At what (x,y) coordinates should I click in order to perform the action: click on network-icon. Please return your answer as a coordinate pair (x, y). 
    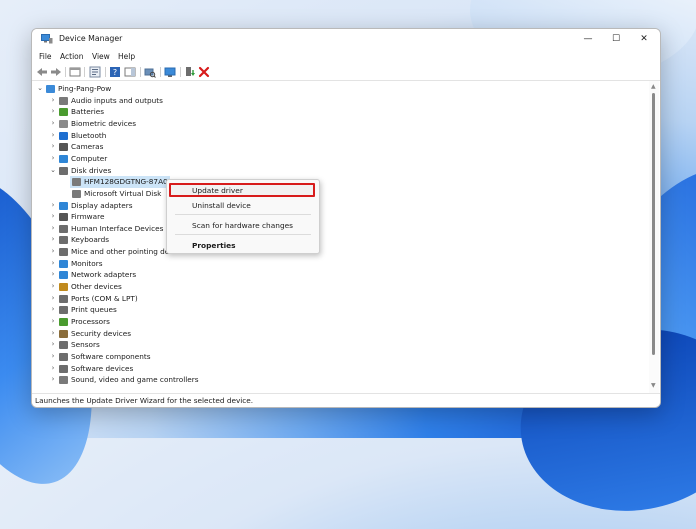
    Looking at the image, I should click on (63, 275).